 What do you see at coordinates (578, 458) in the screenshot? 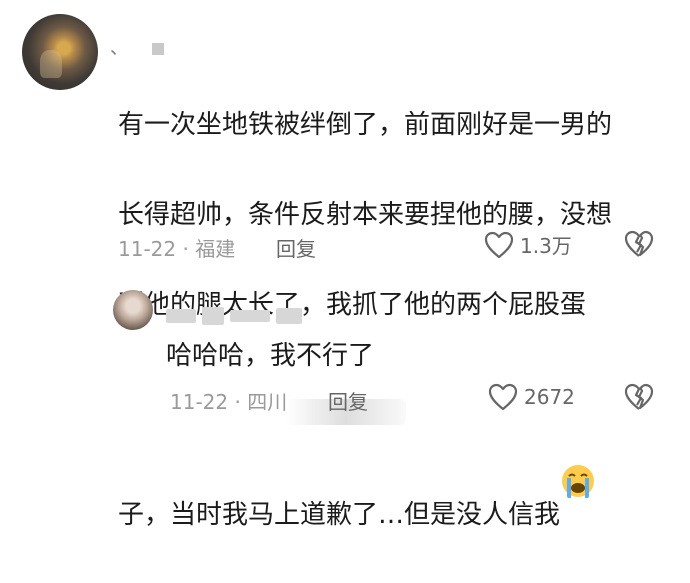
I see `crying-face-icon` at bounding box center [578, 458].